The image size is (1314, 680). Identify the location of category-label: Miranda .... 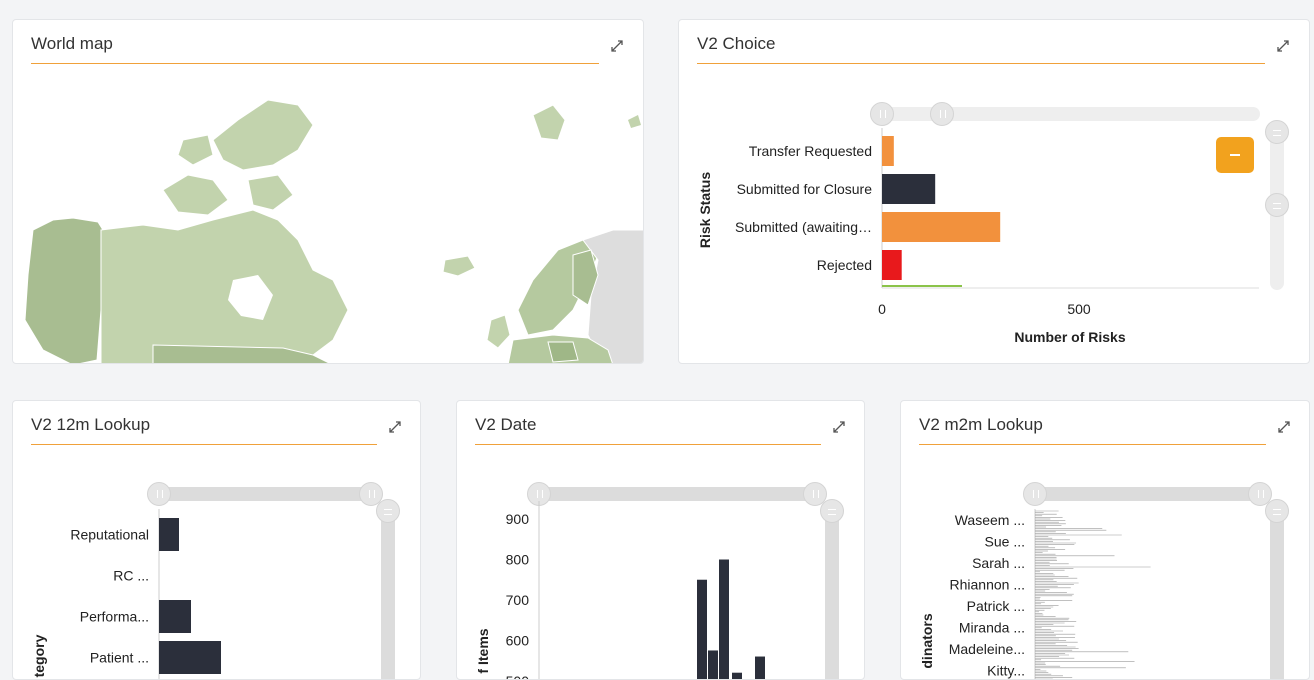
(992, 627).